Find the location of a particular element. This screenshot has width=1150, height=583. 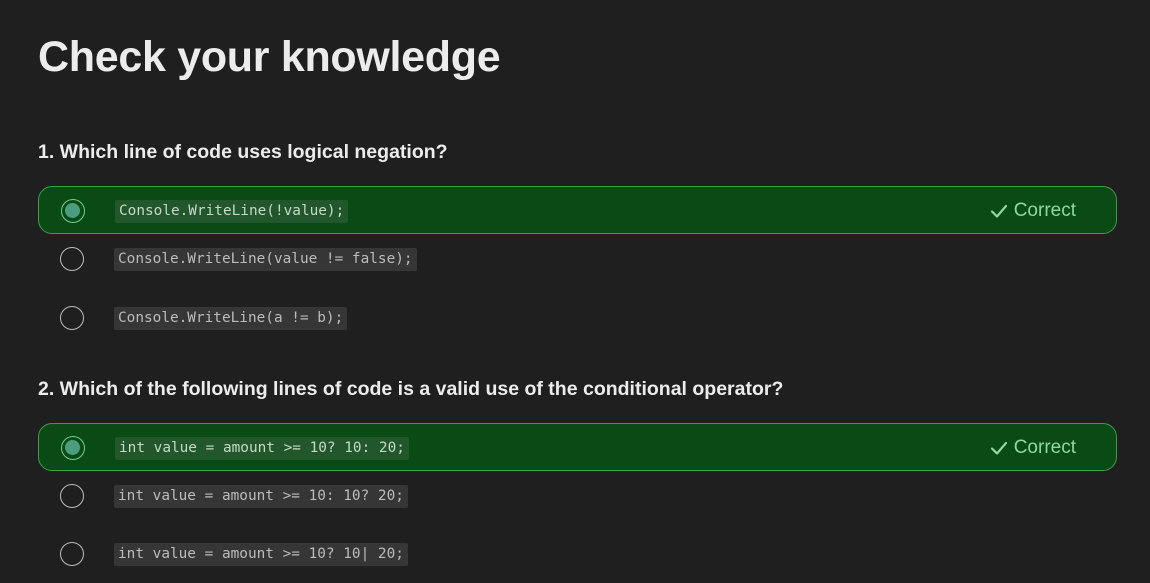

answer-option-2-2: int value = amount >= 10: 10? 20; is located at coordinates (577, 496).